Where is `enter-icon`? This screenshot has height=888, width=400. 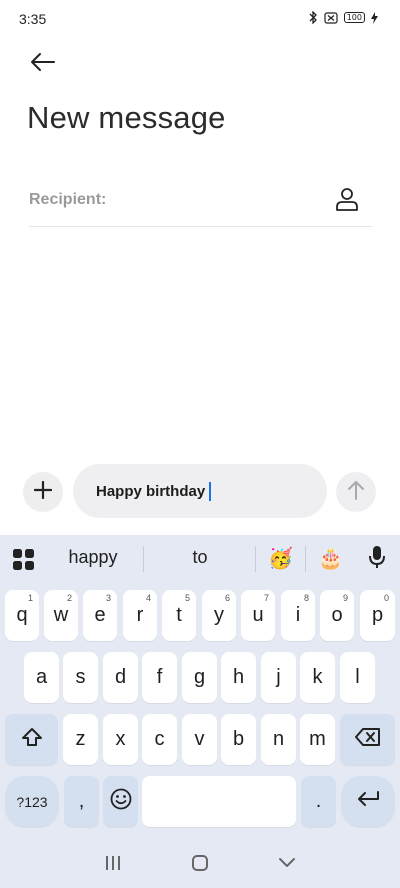
enter-icon is located at coordinates (368, 801).